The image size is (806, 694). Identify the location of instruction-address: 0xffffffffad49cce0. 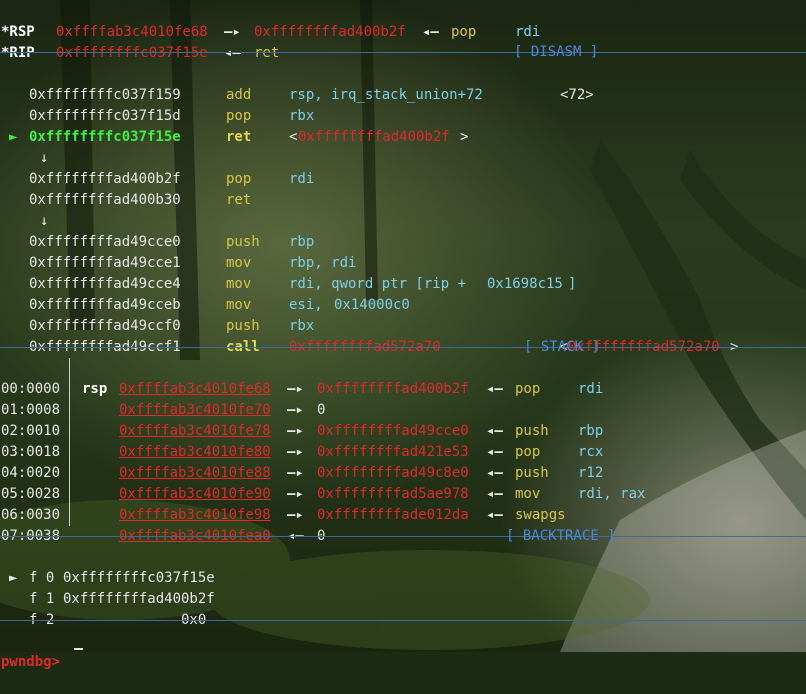
(105, 242).